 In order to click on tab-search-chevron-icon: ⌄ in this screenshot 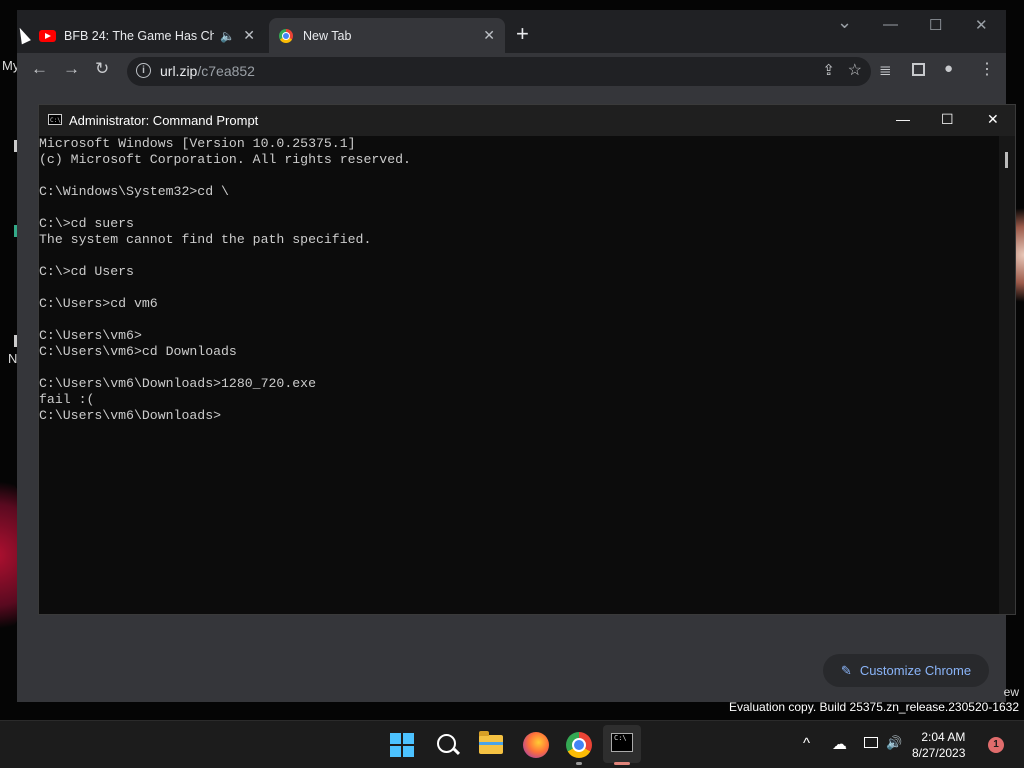, I will do `click(844, 22)`.